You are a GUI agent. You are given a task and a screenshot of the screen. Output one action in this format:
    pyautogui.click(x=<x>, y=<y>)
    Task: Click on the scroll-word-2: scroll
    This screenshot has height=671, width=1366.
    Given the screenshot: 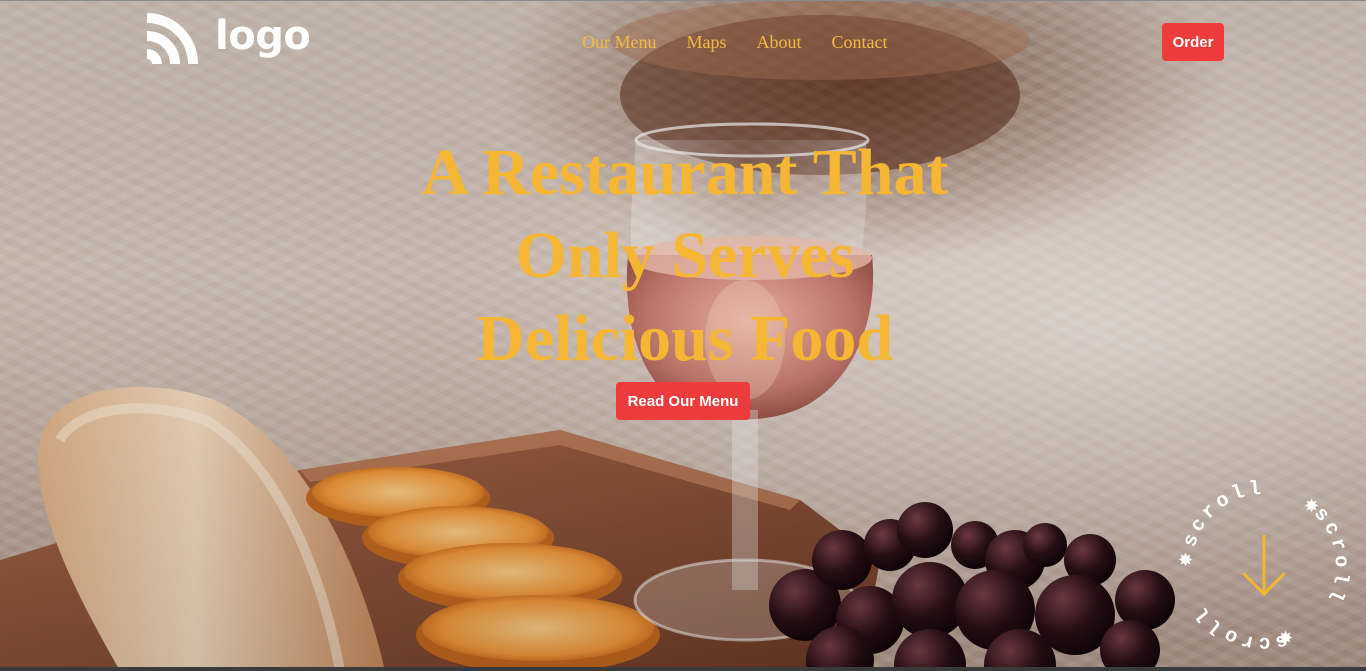 What is the action you would take?
    pyautogui.click(x=1328, y=555)
    